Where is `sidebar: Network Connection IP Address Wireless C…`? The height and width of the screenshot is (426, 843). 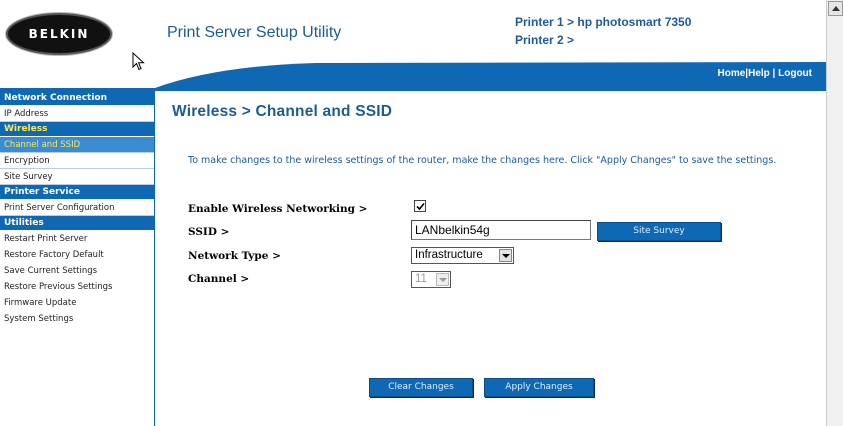 sidebar: Network Connection IP Address Wireless C… is located at coordinates (77, 258).